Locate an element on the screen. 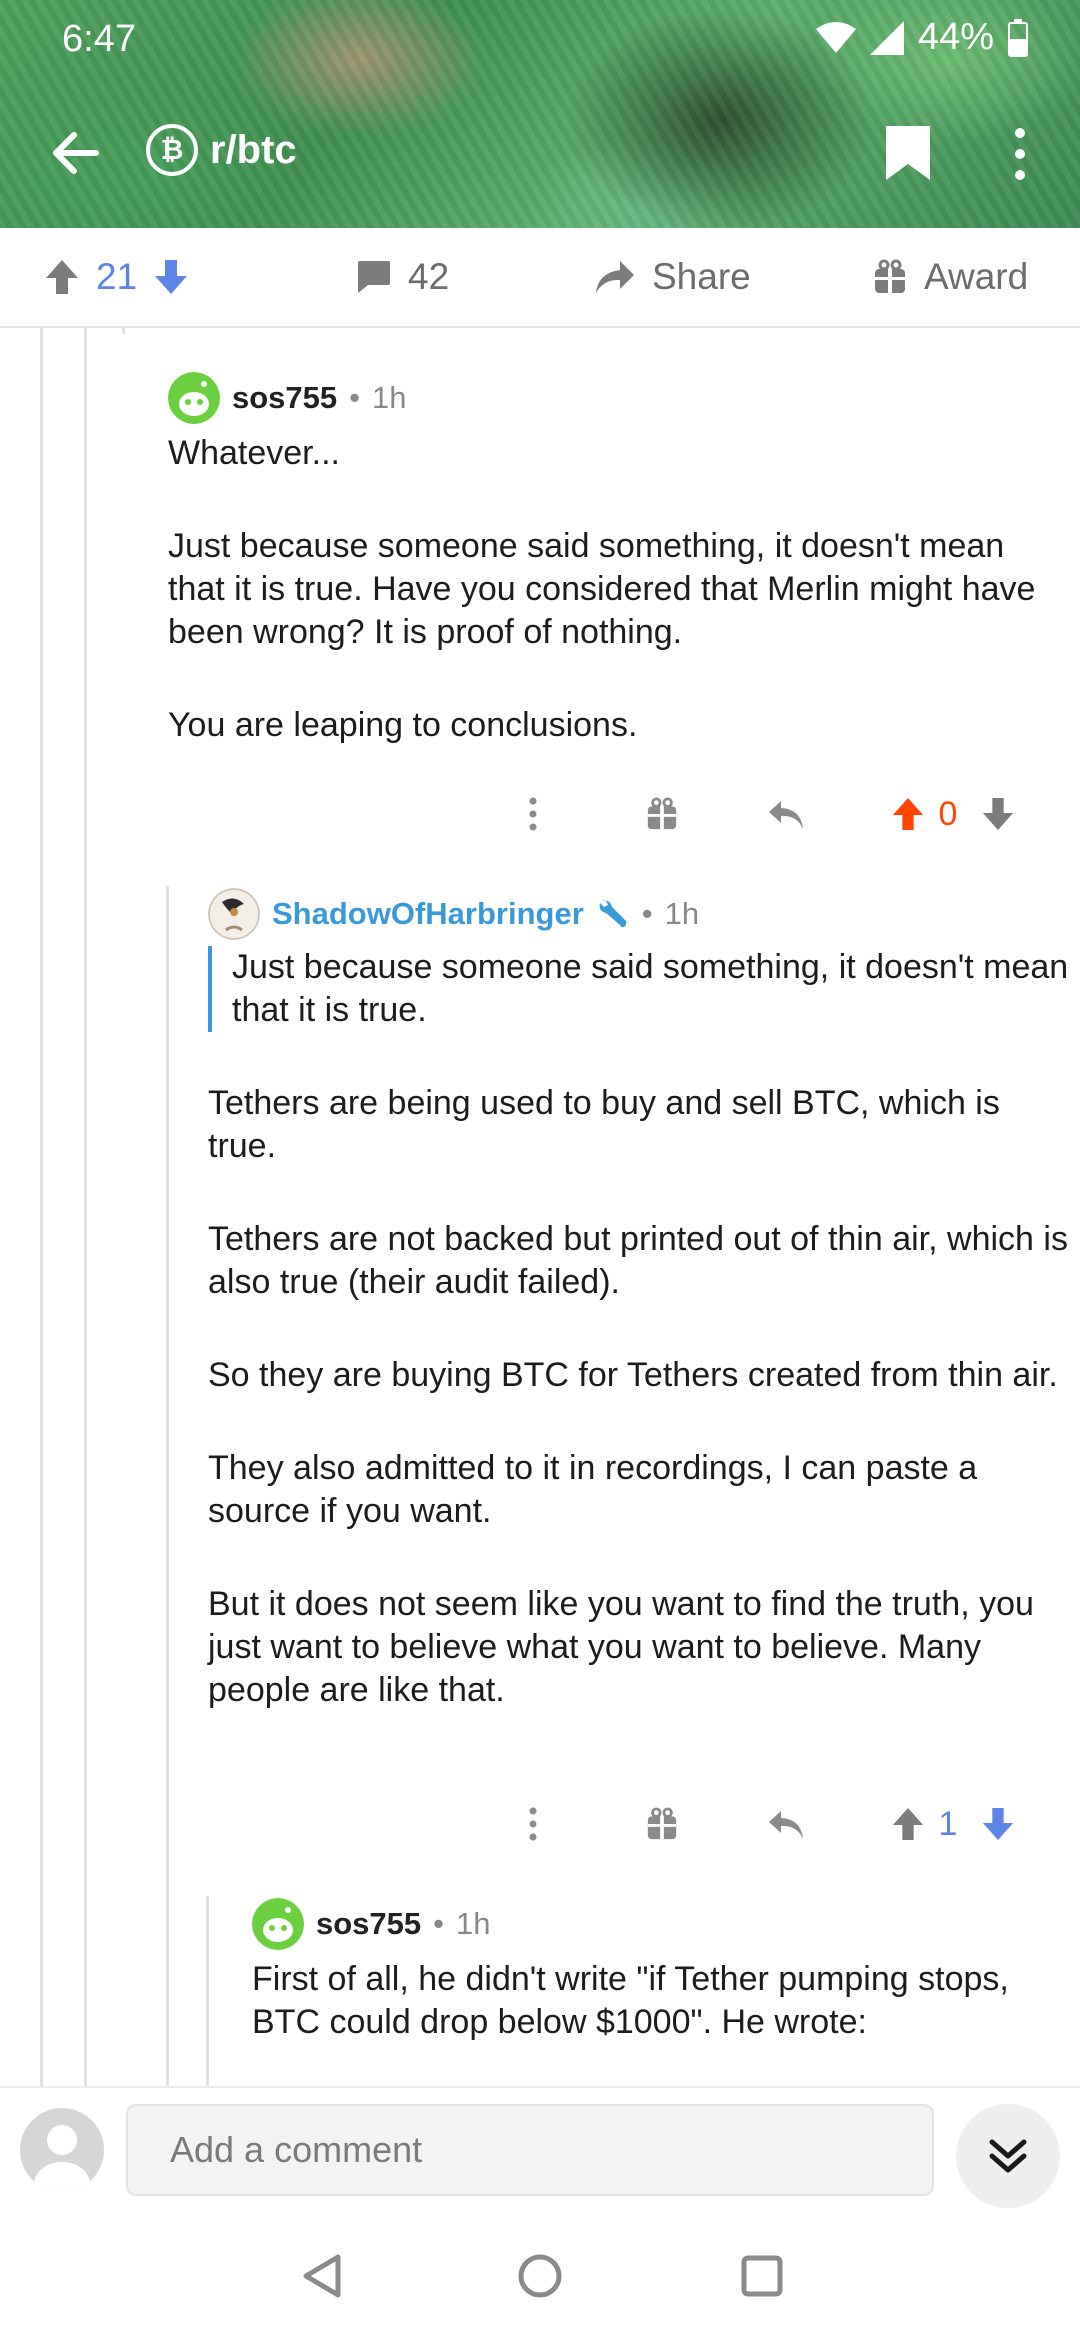 The image size is (1080, 2340). system-nav-bar is located at coordinates (540, 2276).